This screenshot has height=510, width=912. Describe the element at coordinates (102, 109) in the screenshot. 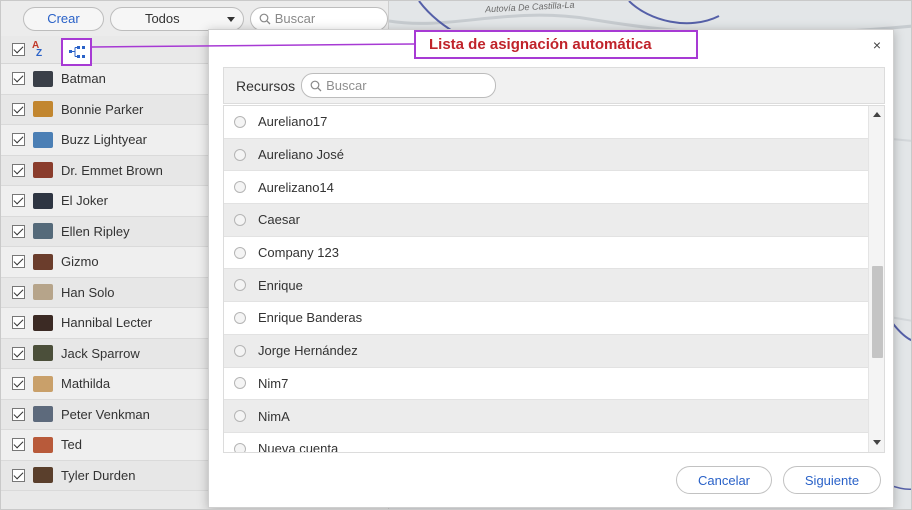

I see `resource-name: Bonnie Parker` at that location.